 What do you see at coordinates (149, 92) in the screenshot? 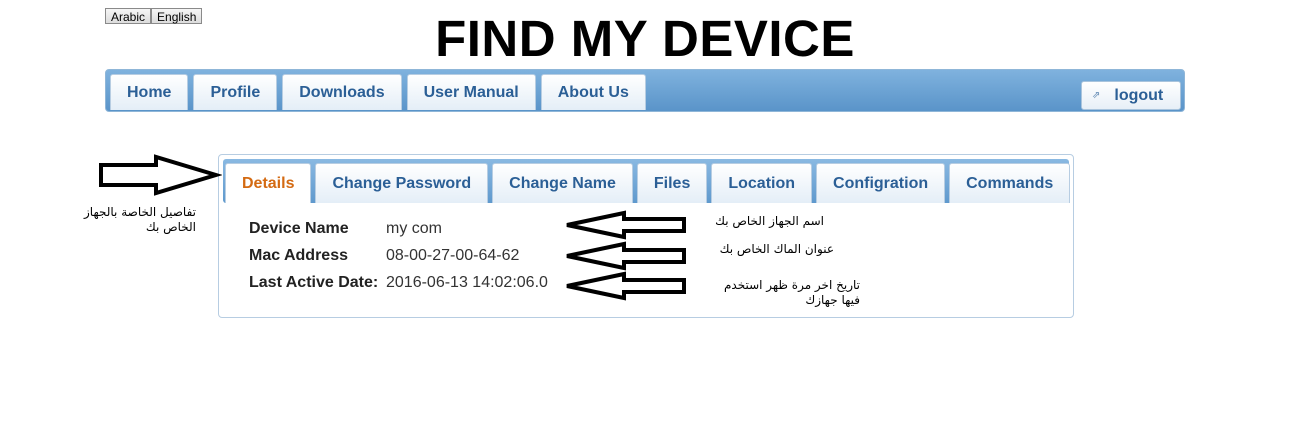
I see `nav-home: Home` at bounding box center [149, 92].